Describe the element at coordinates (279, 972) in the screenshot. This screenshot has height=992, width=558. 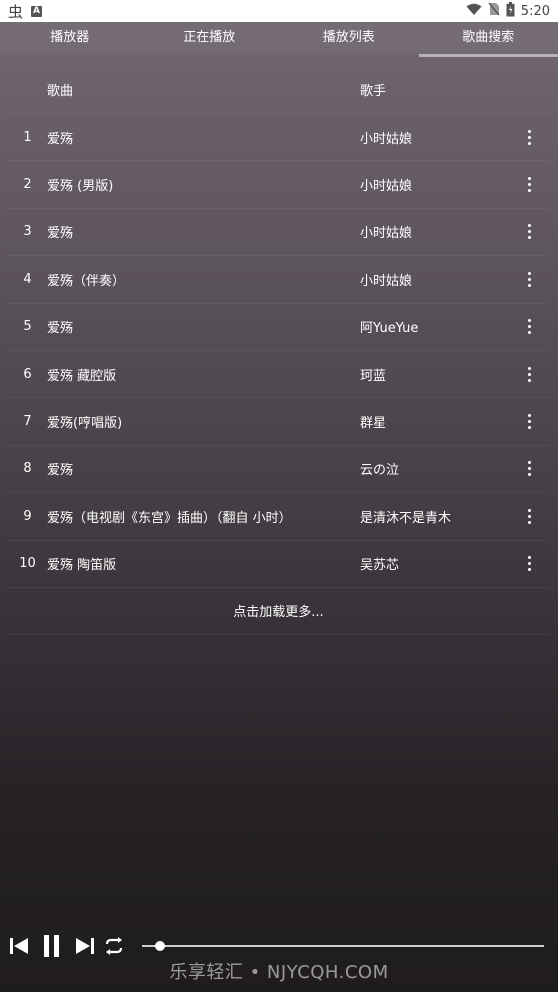
I see `watermark: 乐享轻汇 • NJYCQH.COM` at that location.